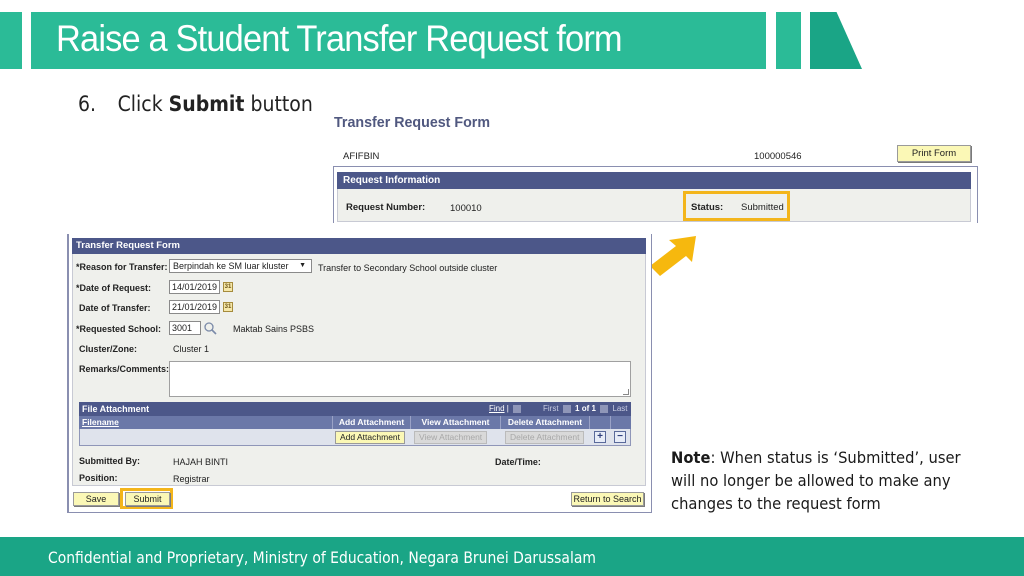 The width and height of the screenshot is (1024, 576). Describe the element at coordinates (98, 478) in the screenshot. I see `position-label: Position:` at that location.